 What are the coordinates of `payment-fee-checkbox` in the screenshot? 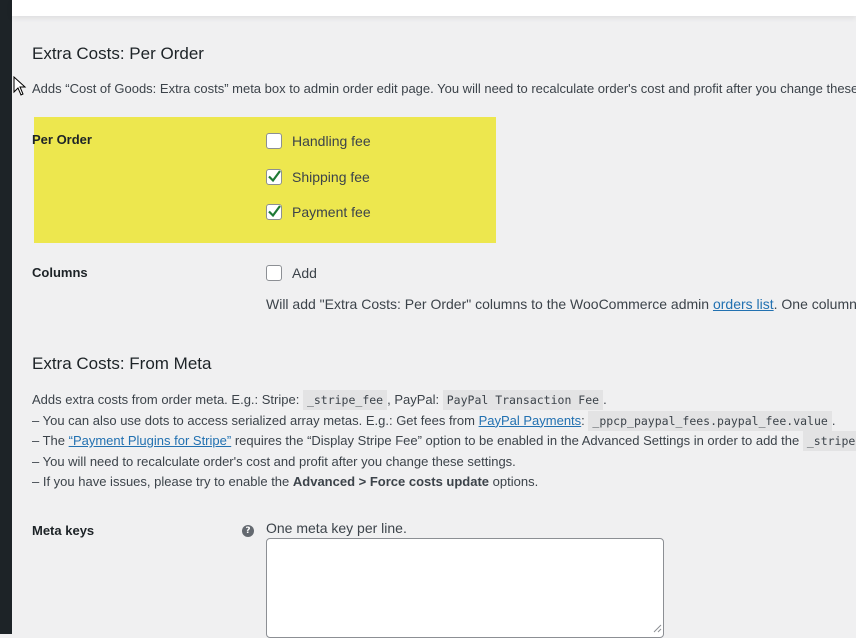 It's located at (274, 212).